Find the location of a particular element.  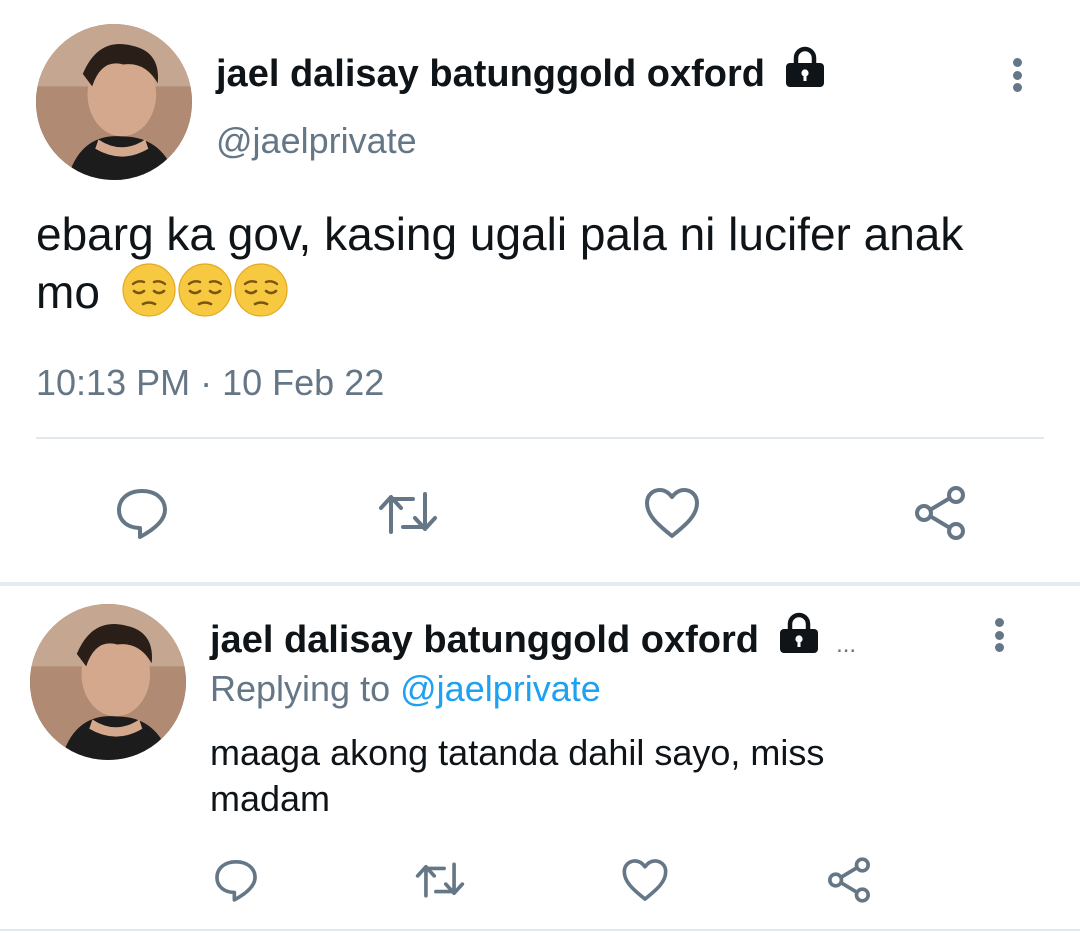

author-avatar is located at coordinates (114, 102).